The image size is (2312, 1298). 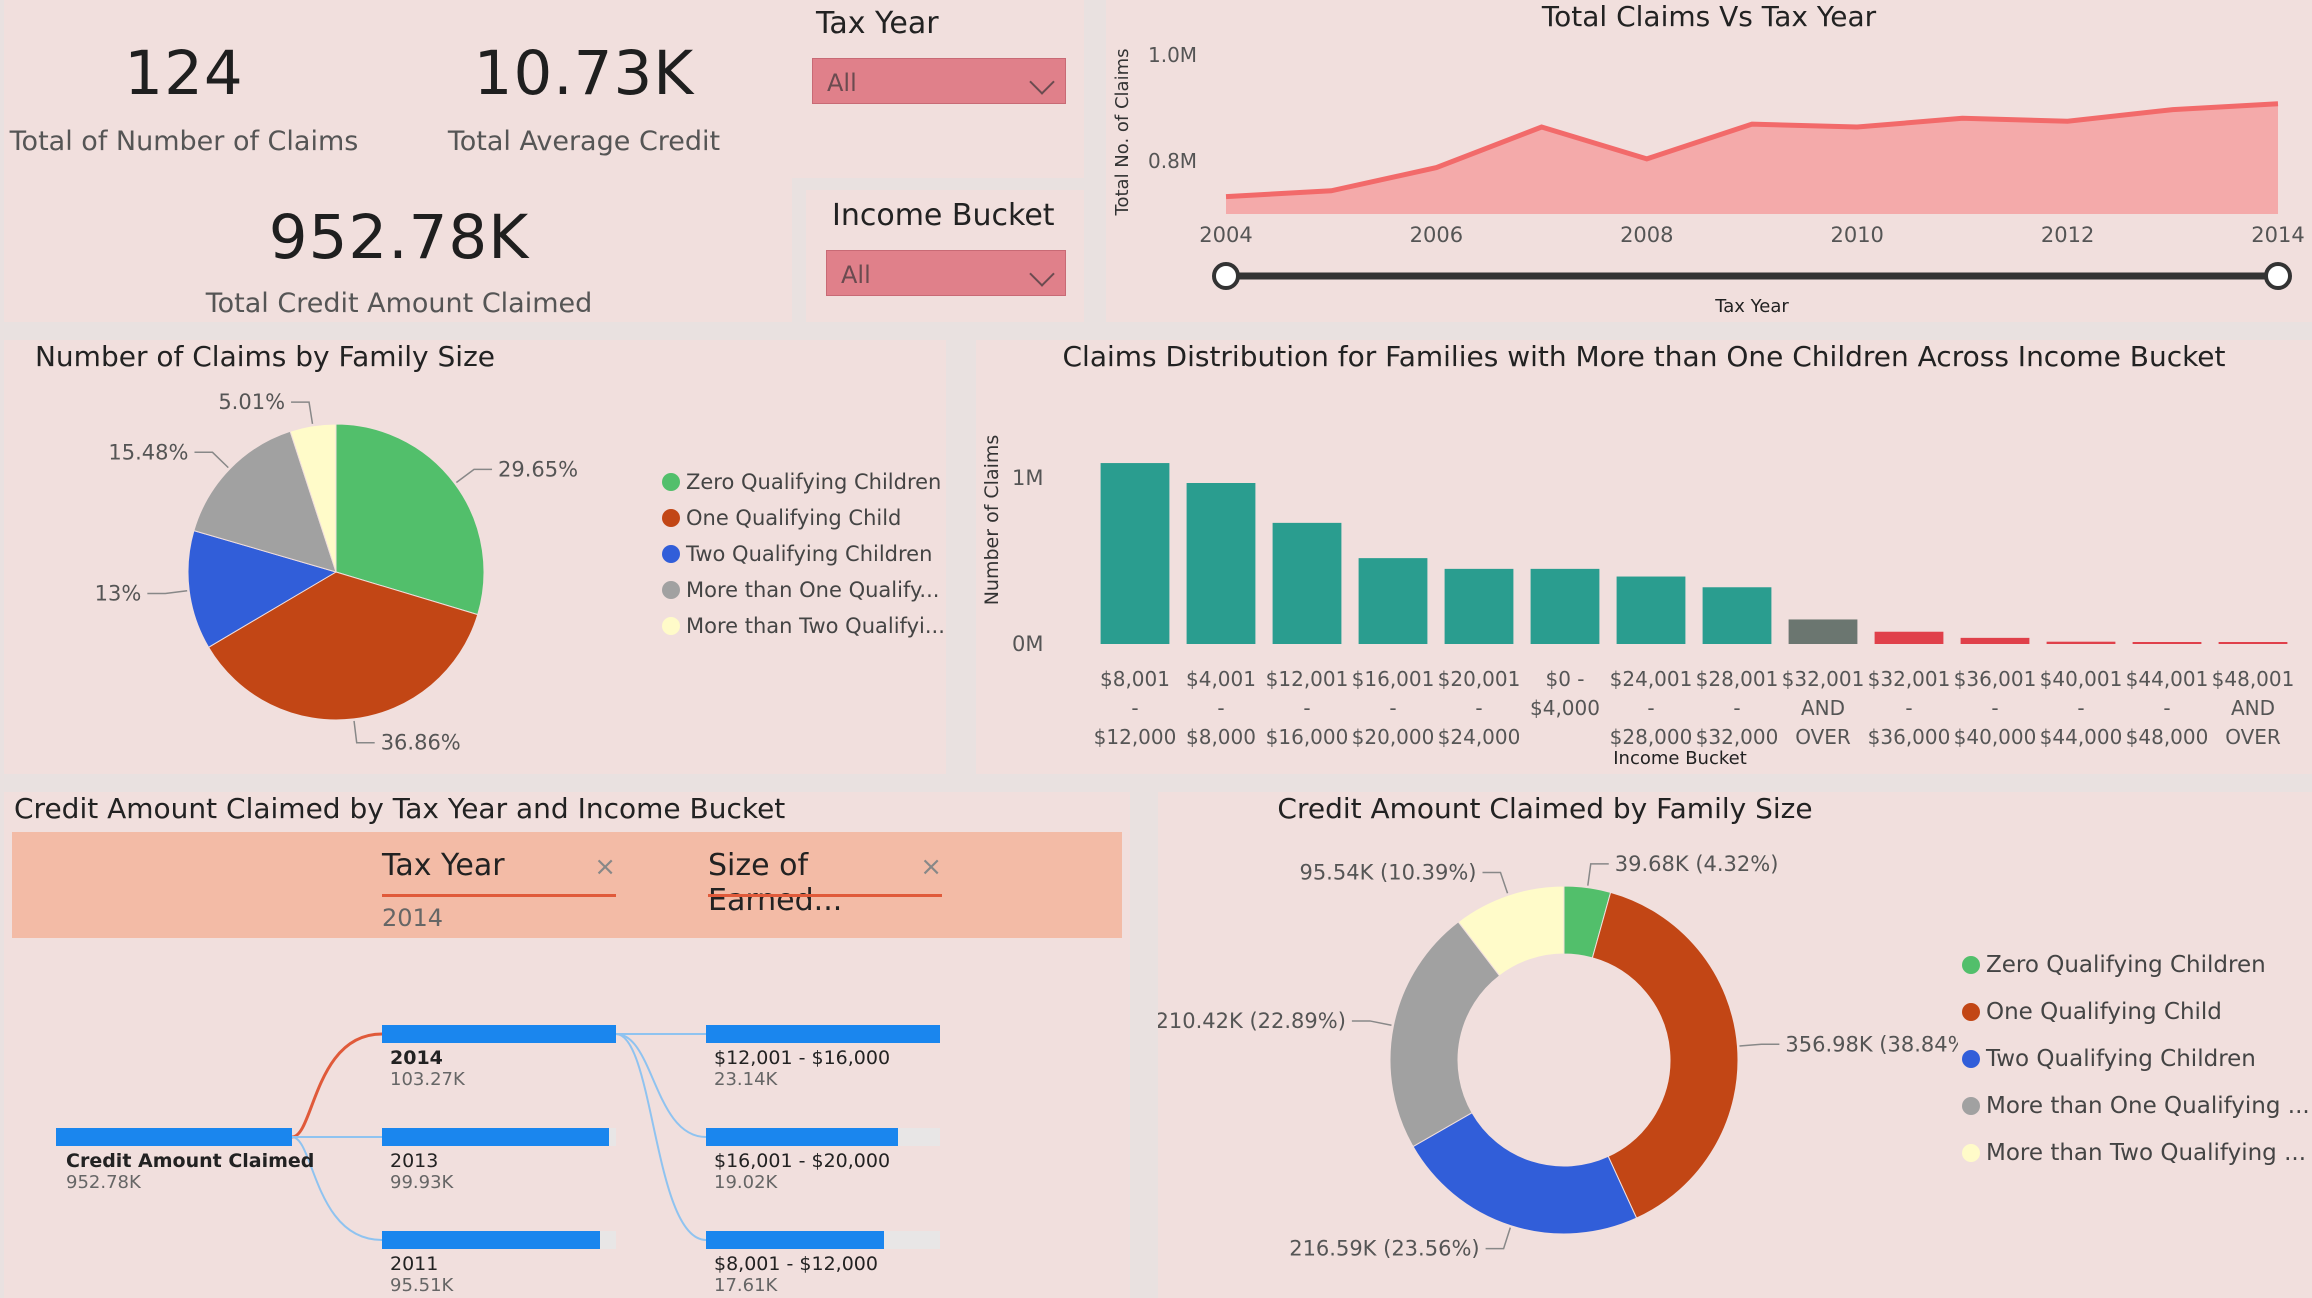 What do you see at coordinates (1307, 679) in the screenshot?
I see `x-tick-label: $12,001` at bounding box center [1307, 679].